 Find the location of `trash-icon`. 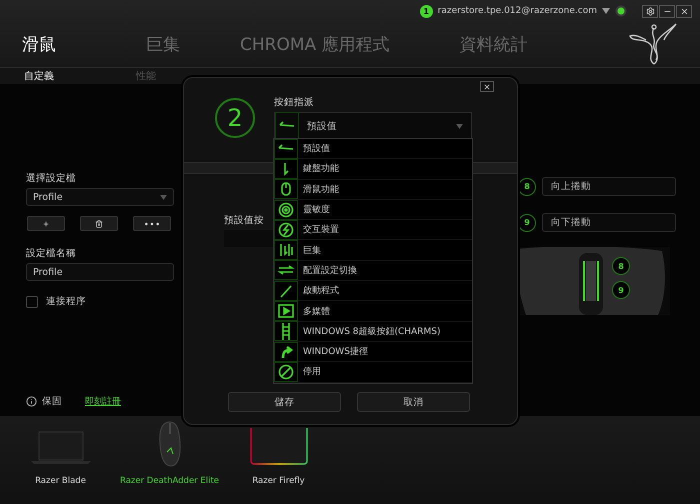

trash-icon is located at coordinates (99, 224).